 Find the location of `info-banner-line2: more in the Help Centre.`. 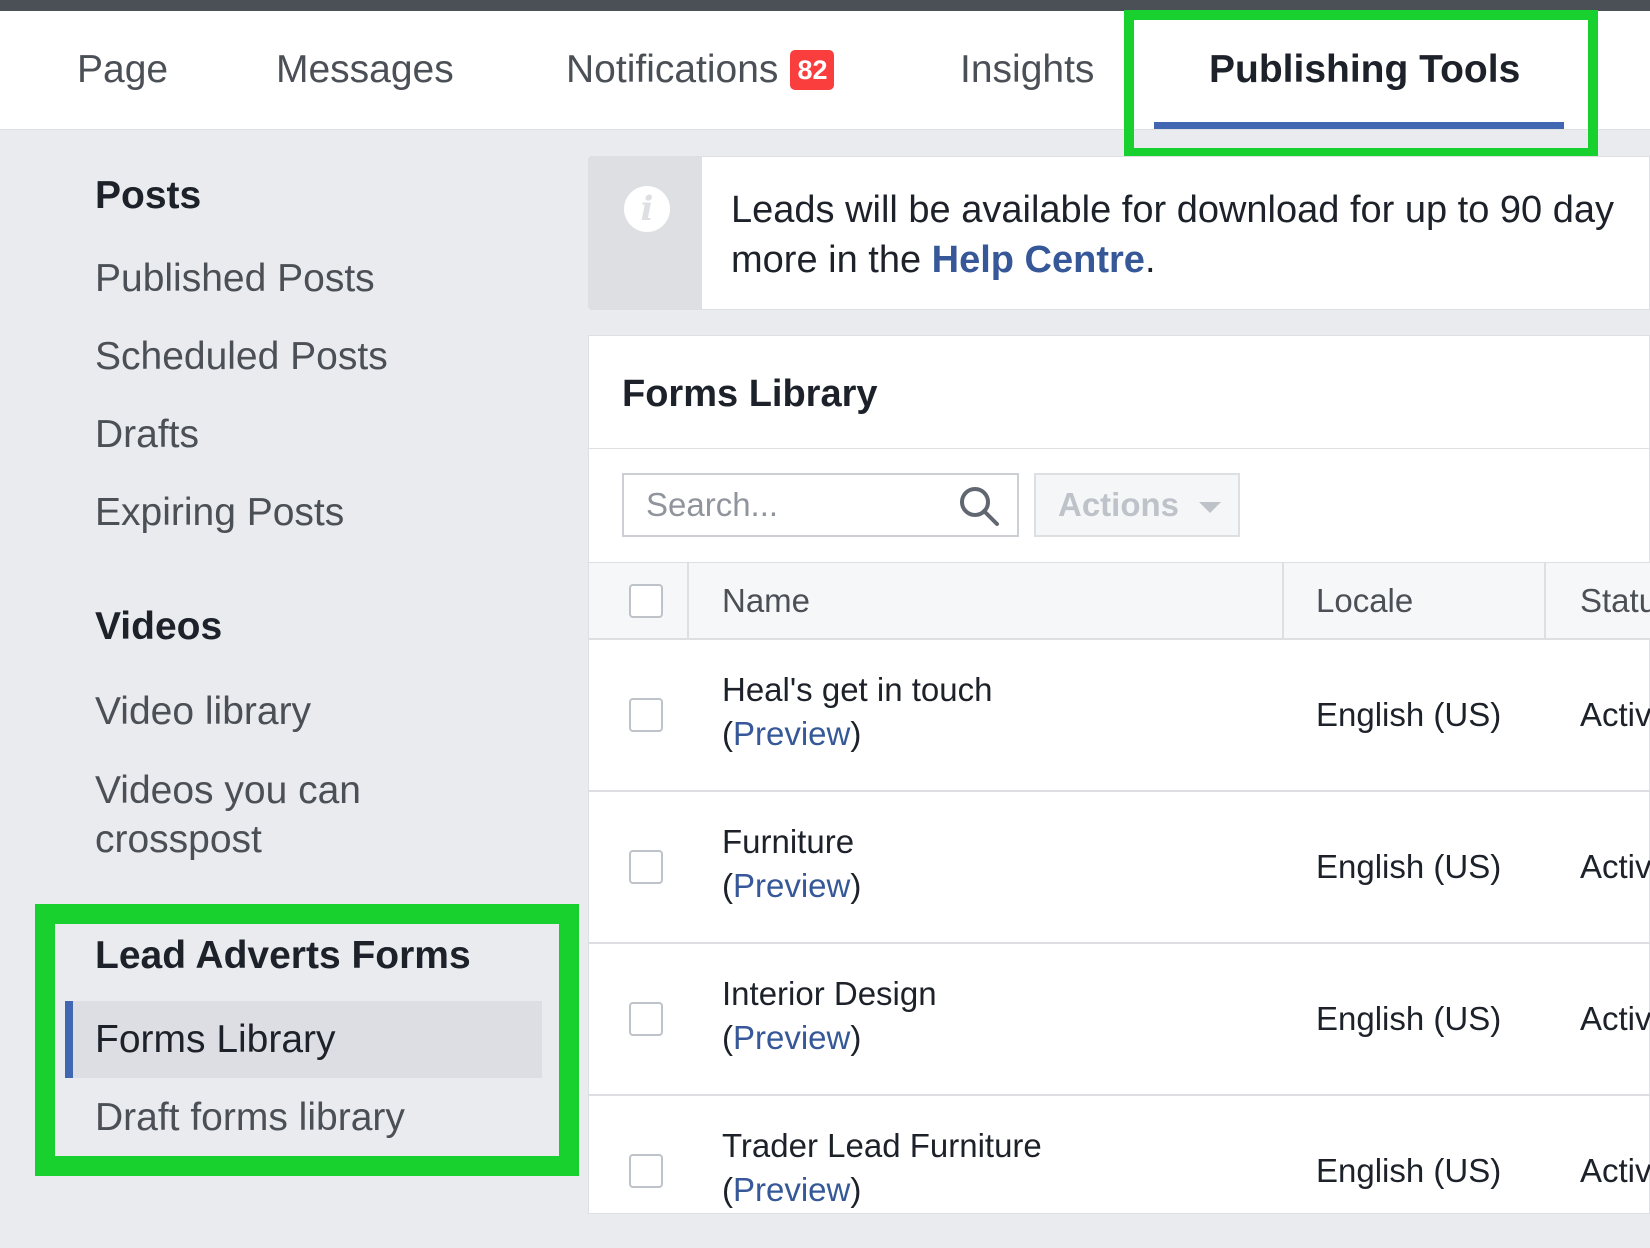

info-banner-line2: more in the Help Centre. is located at coordinates (1172, 260).